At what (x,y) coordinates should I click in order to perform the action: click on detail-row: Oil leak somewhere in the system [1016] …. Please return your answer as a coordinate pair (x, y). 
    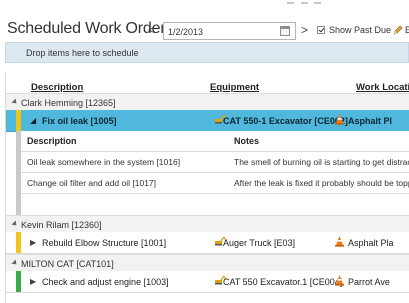
    Looking at the image, I should click on (215, 161).